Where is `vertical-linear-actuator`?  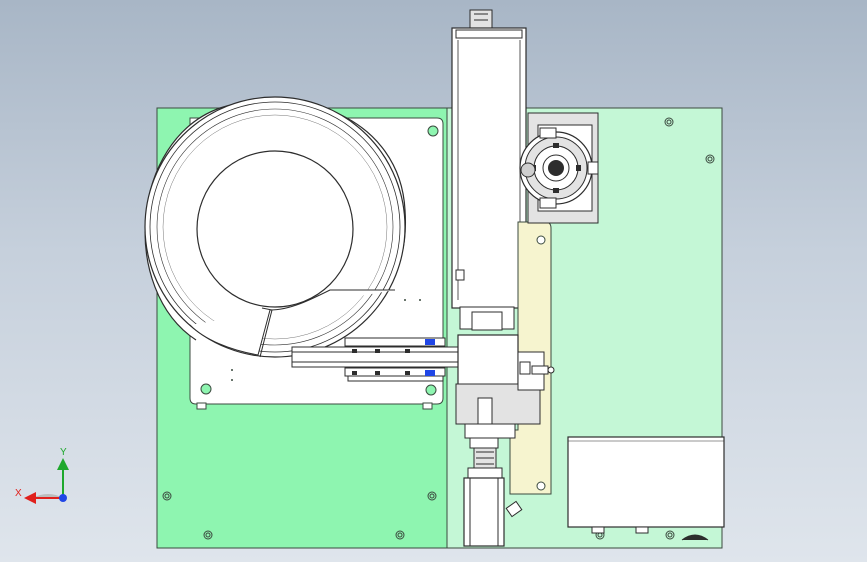
vertical-linear-actuator is located at coordinates (489, 170).